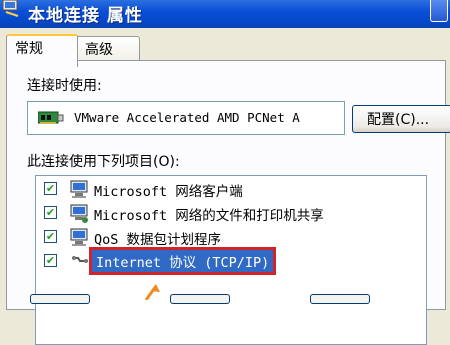 The width and height of the screenshot is (450, 345). Describe the element at coordinates (11, 9) in the screenshot. I see `network-connection-icon` at that location.